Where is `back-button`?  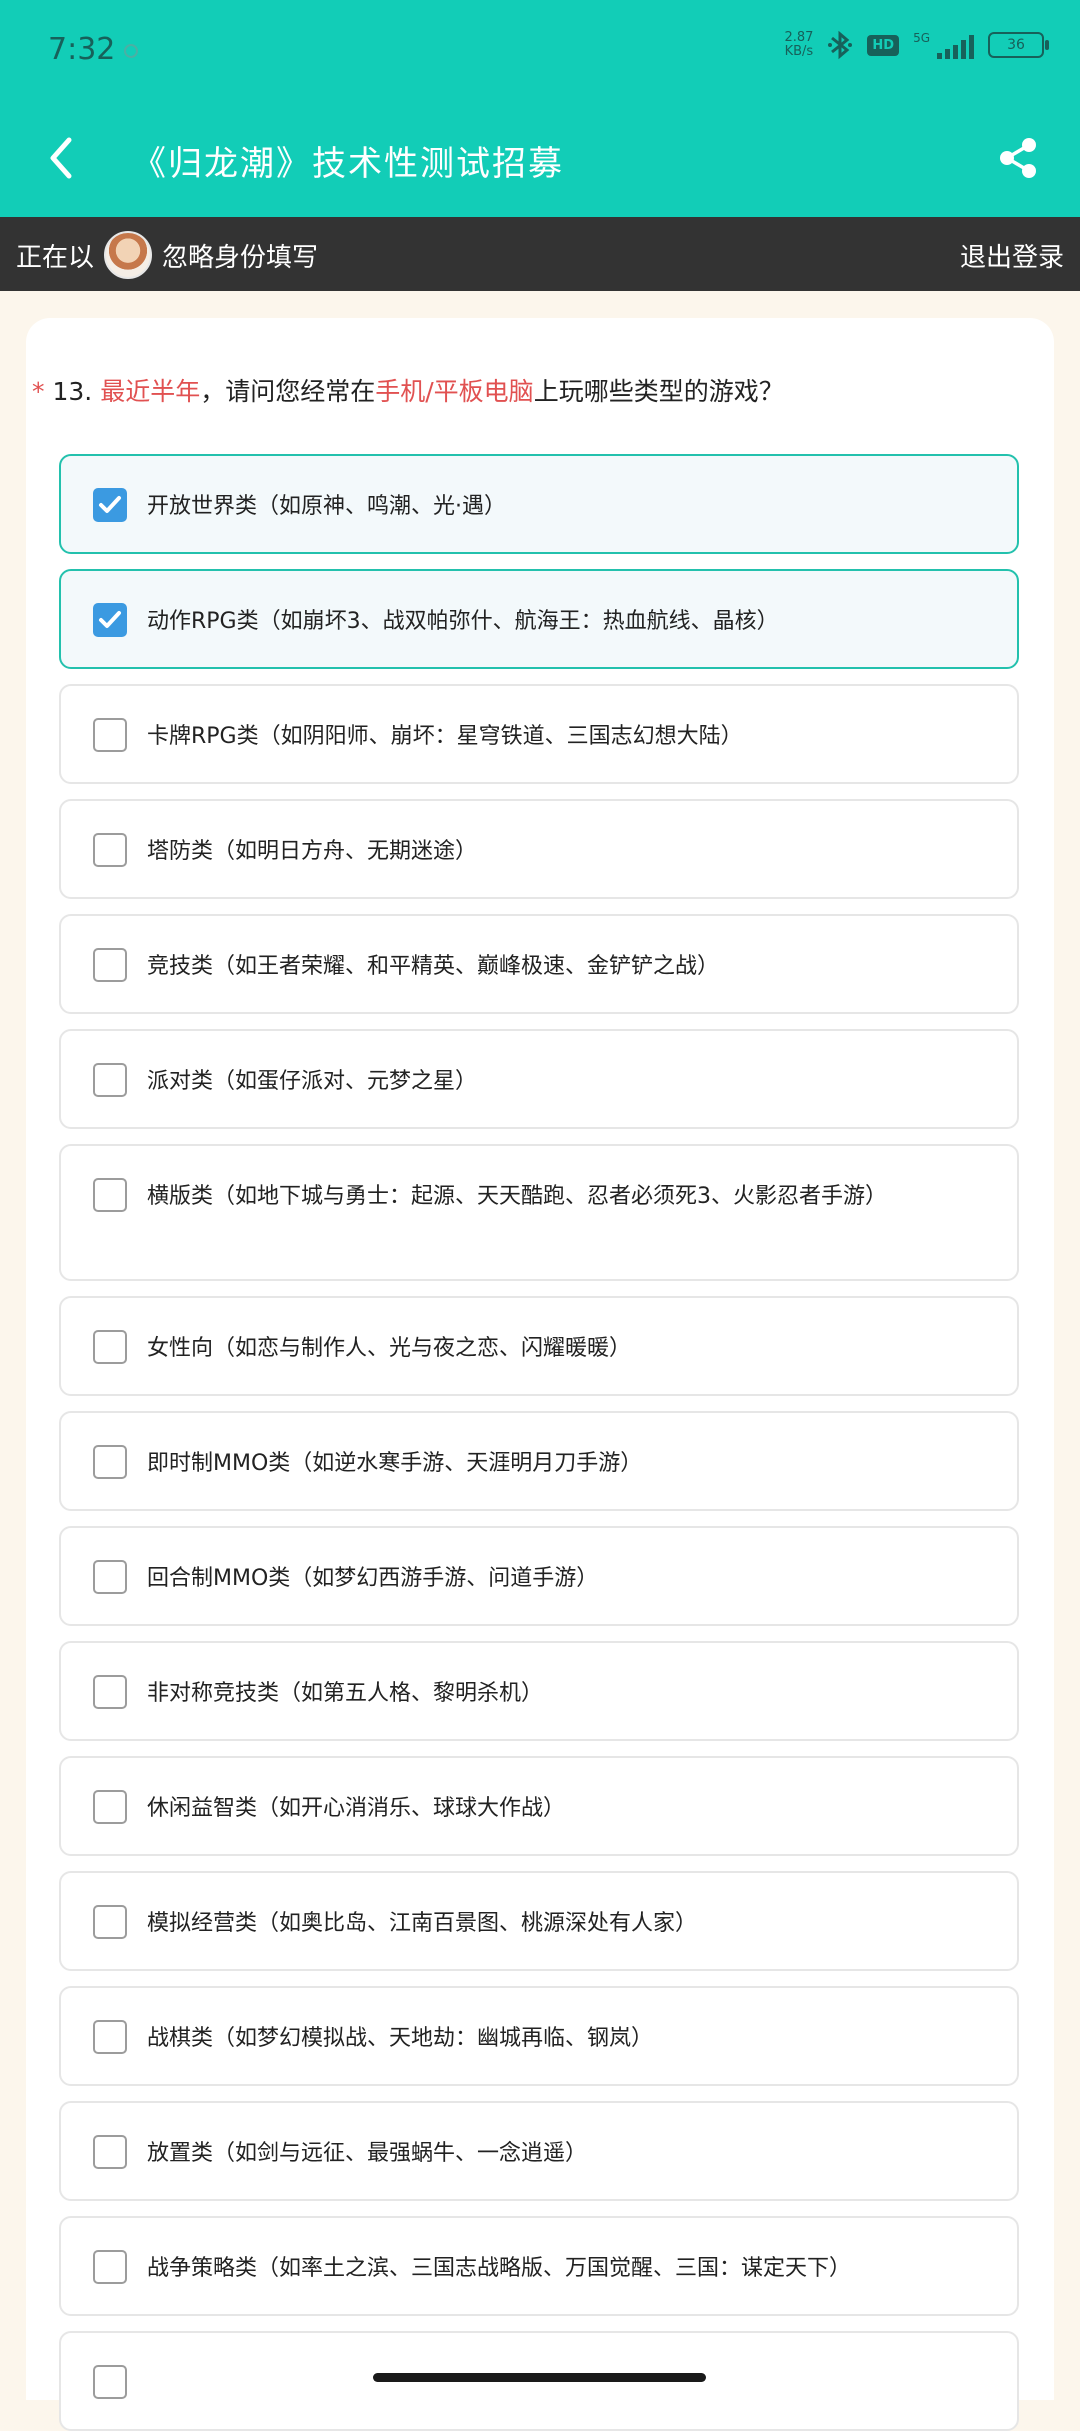
back-button is located at coordinates (60, 158).